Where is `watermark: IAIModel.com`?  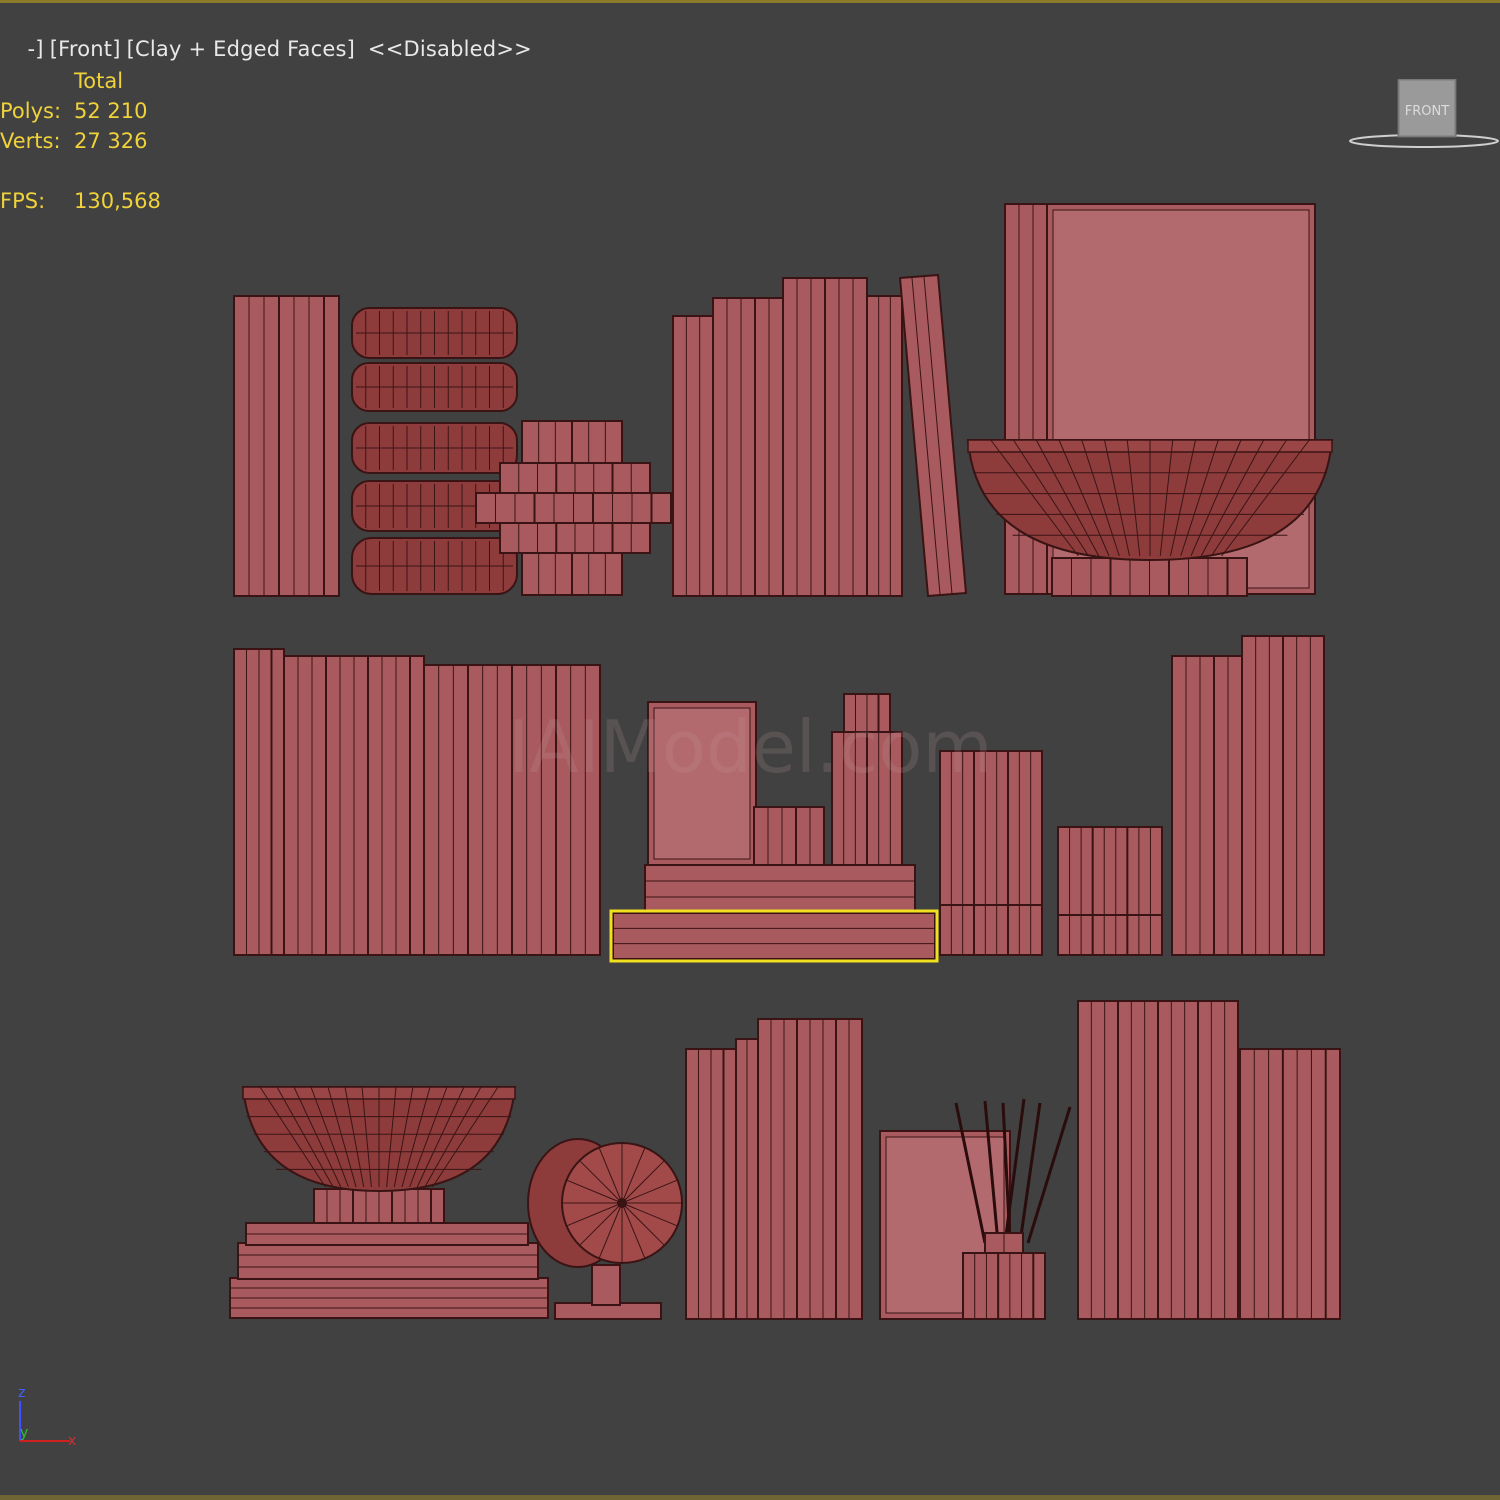 watermark: IAIModel.com is located at coordinates (750, 747).